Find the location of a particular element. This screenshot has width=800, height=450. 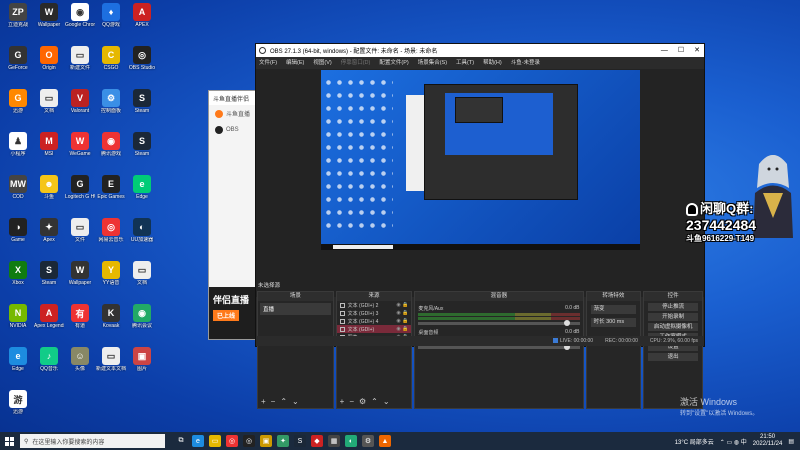

desktop-icon: X Xbox is located at coordinates (18, 277).